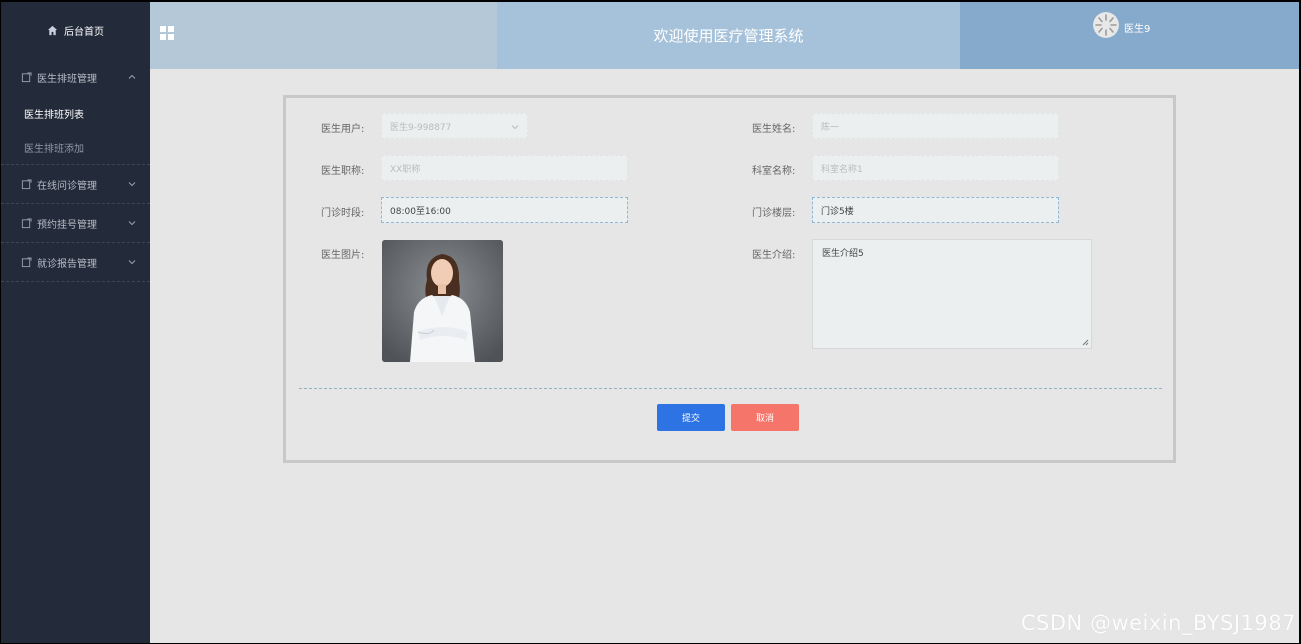 The image size is (1301, 644). I want to click on sidebar-group-consult: 在线问诊管理, so click(75, 184).